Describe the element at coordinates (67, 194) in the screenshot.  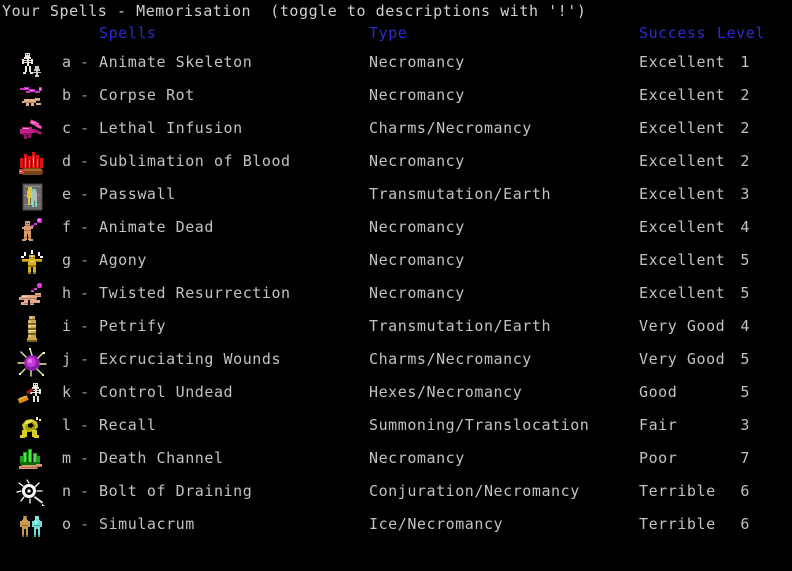
I see `spell-hotkey-letter: e` at that location.